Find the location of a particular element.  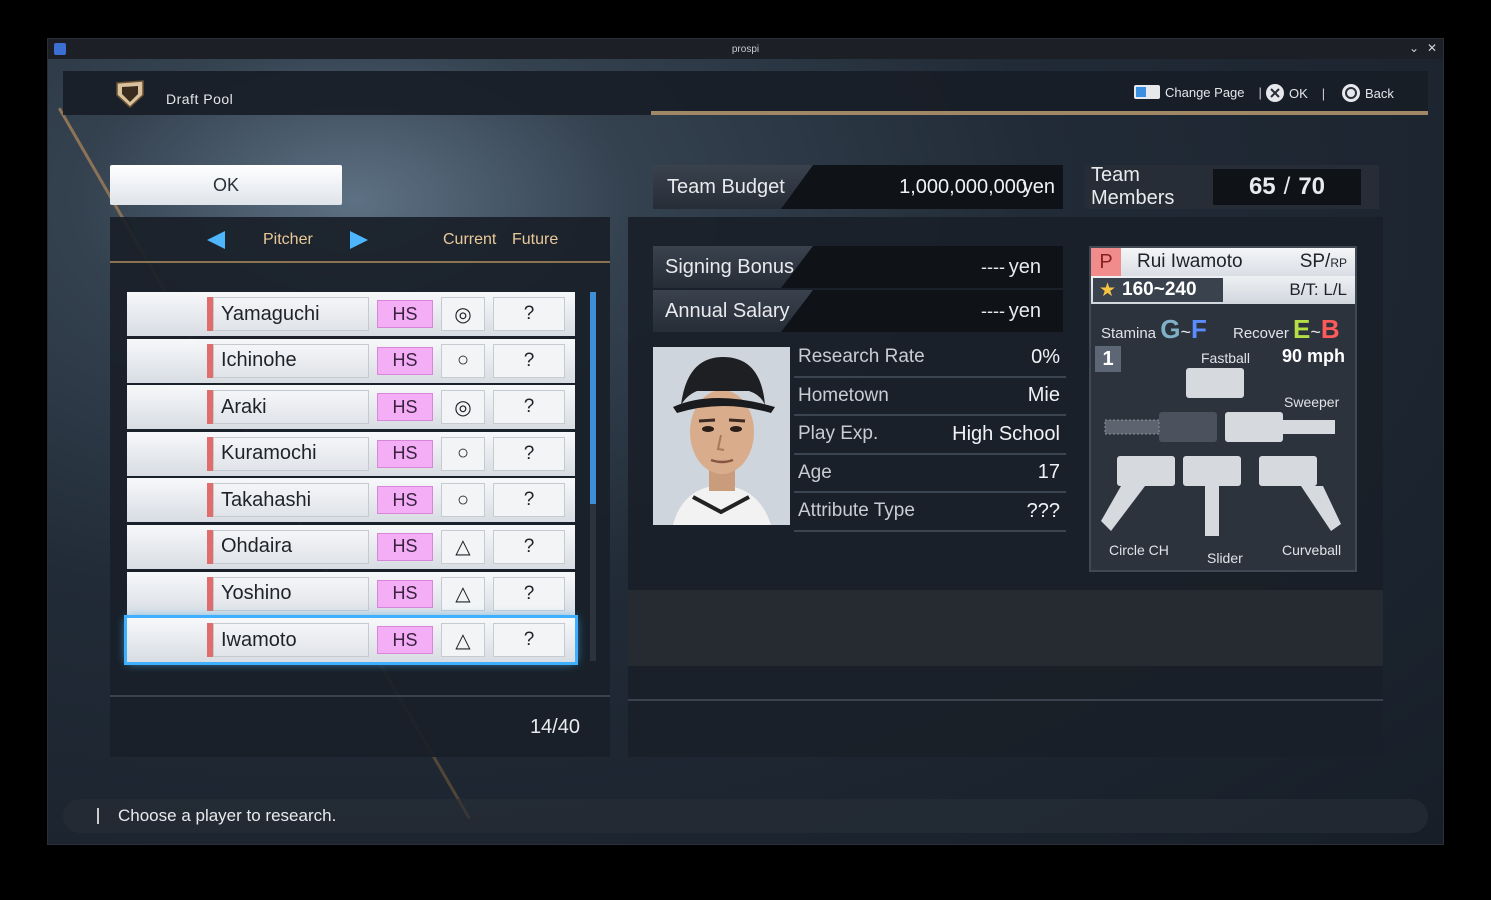

annual-salary: Annual Salary ---- yen is located at coordinates (858, 311).